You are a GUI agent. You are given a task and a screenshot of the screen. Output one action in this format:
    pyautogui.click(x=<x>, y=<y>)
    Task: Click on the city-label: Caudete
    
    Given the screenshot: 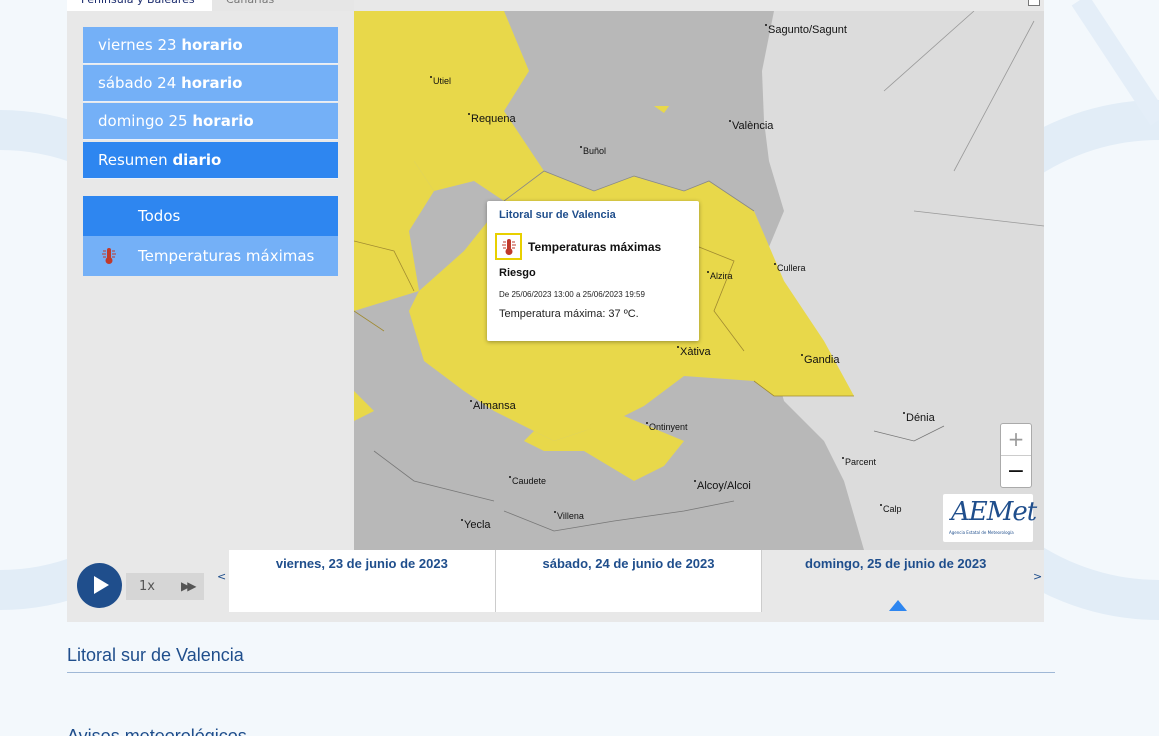 What is the action you would take?
    pyautogui.click(x=527, y=481)
    